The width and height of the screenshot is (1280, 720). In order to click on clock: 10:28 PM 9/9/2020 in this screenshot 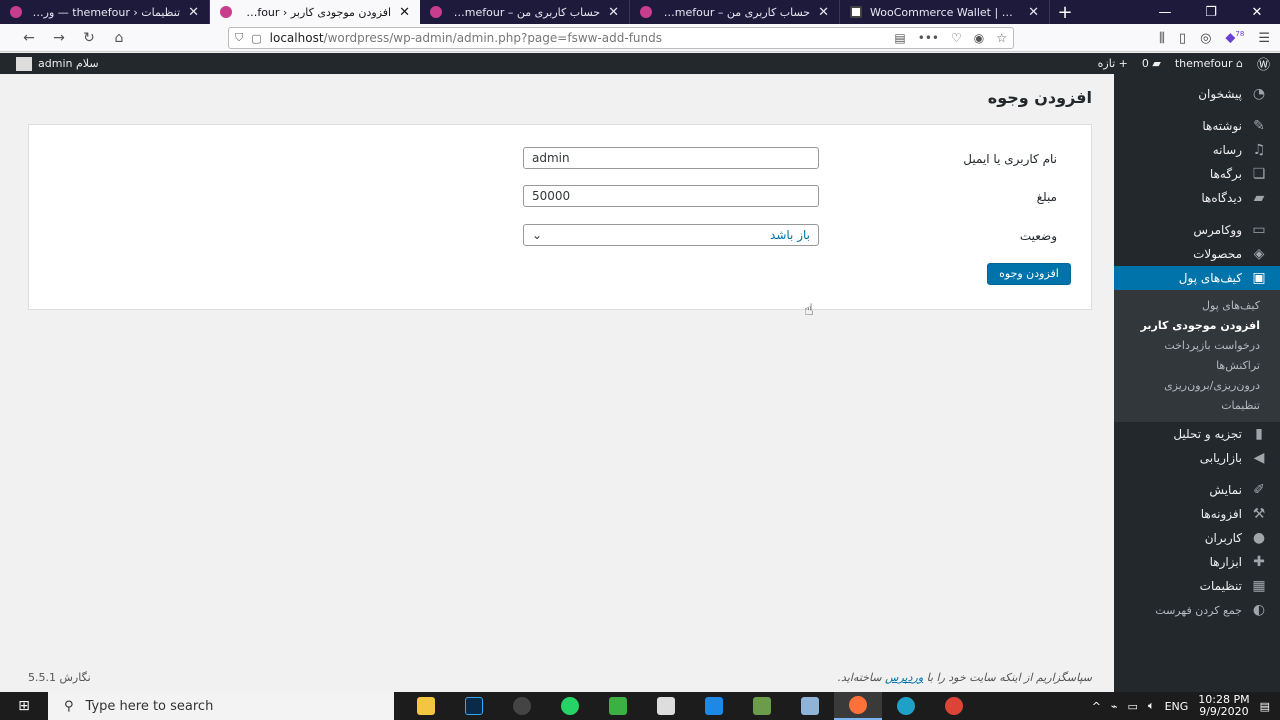, I will do `click(1223, 706)`.